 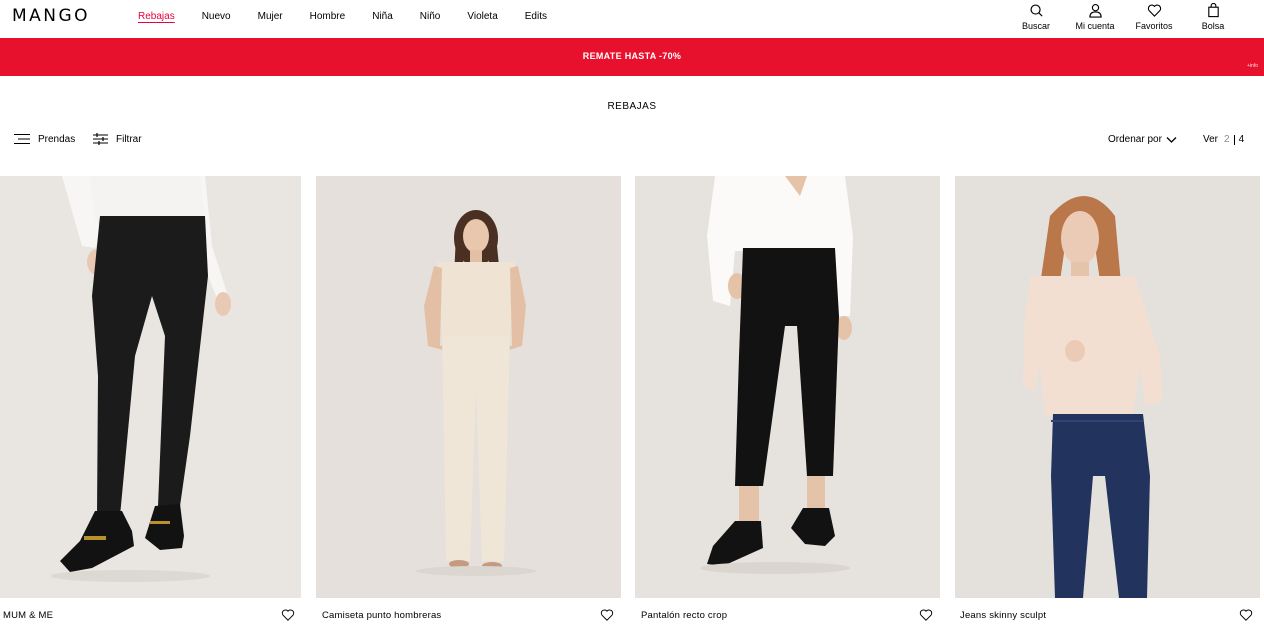 I want to click on view-divider, so click(x=1234, y=139).